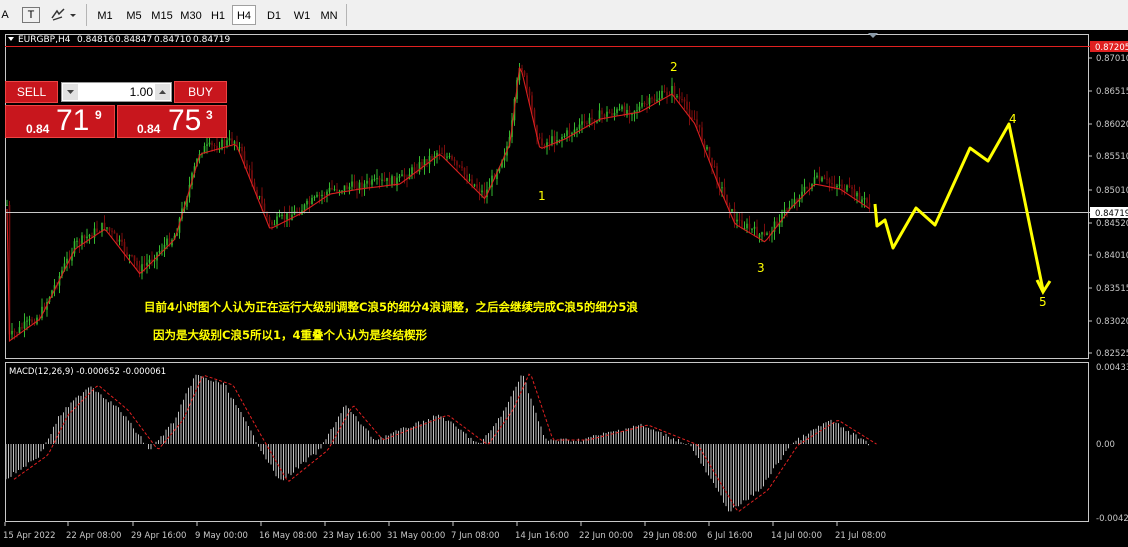 The height and width of the screenshot is (547, 1128). Describe the element at coordinates (191, 15) in the screenshot. I see `timeframe-m30: M30` at that location.